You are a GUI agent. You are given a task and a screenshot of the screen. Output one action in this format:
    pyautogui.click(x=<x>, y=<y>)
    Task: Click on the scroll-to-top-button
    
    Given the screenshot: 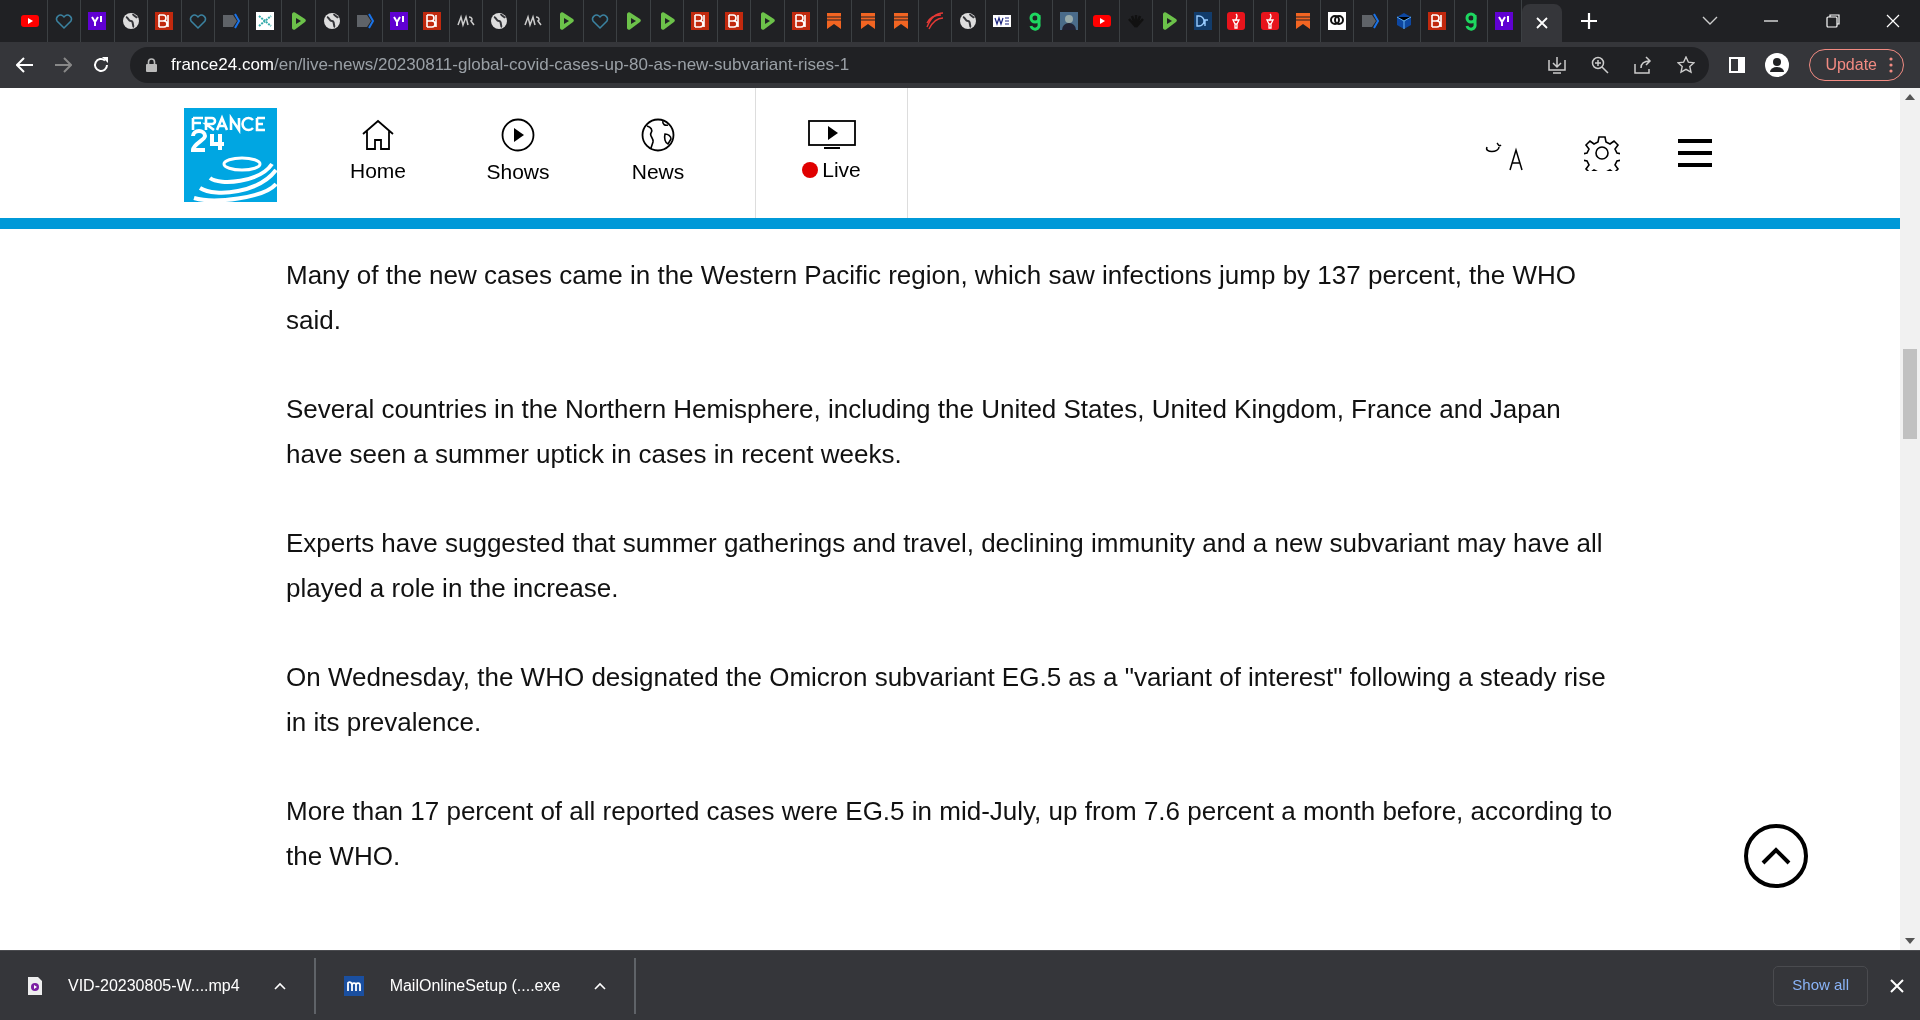 What is the action you would take?
    pyautogui.click(x=1776, y=856)
    